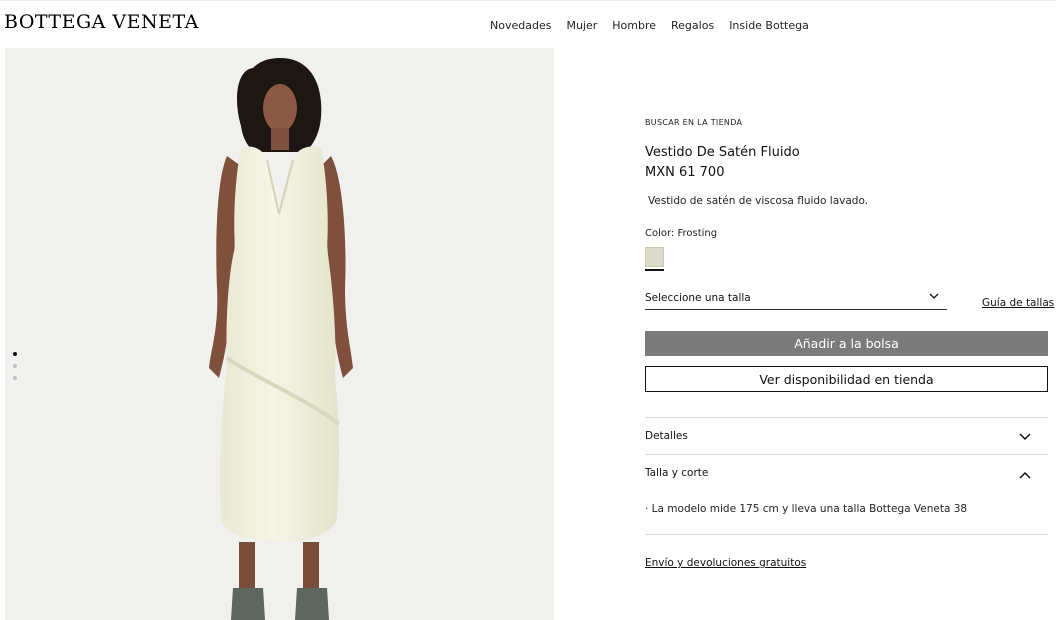 The image size is (1056, 620). What do you see at coordinates (693, 122) in the screenshot?
I see `find-in-store-link: BUSCAR EN LA TIENDA` at bounding box center [693, 122].